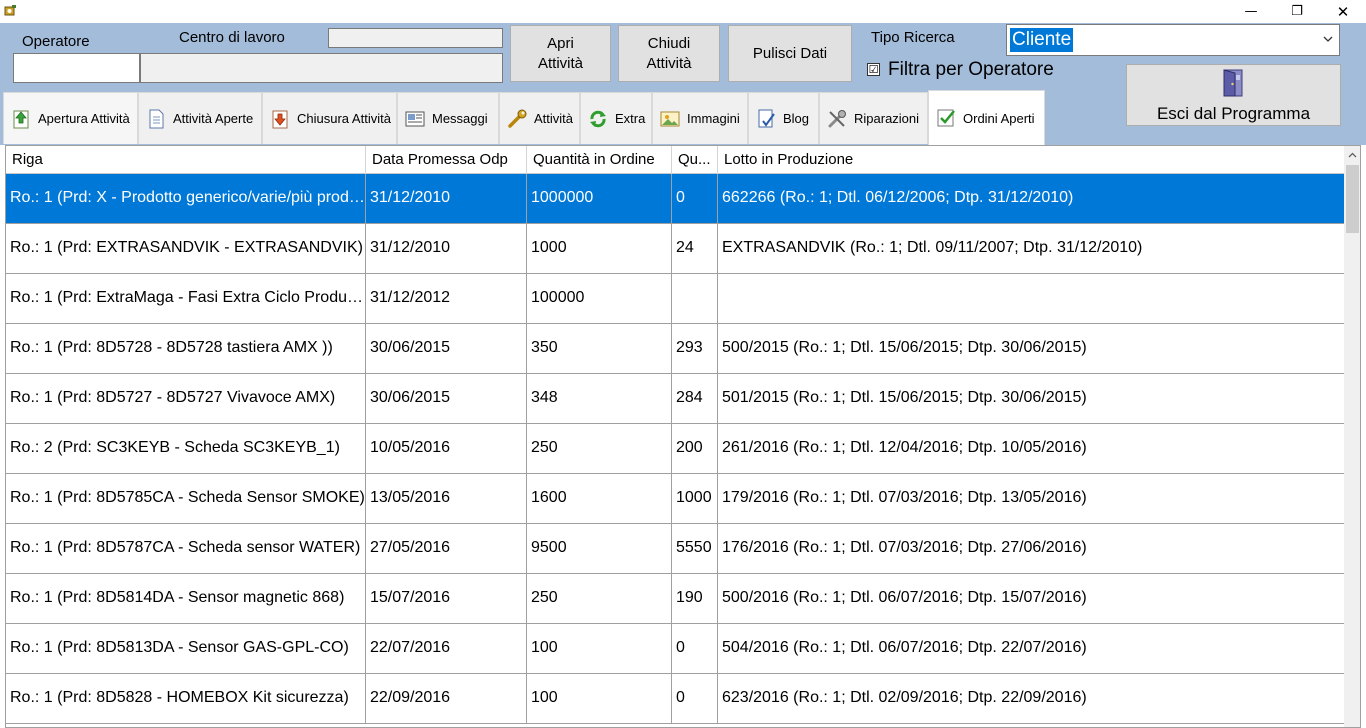 The image size is (1366, 728). I want to click on tab-attivita-aperte: Attività Aperte, so click(200, 118).